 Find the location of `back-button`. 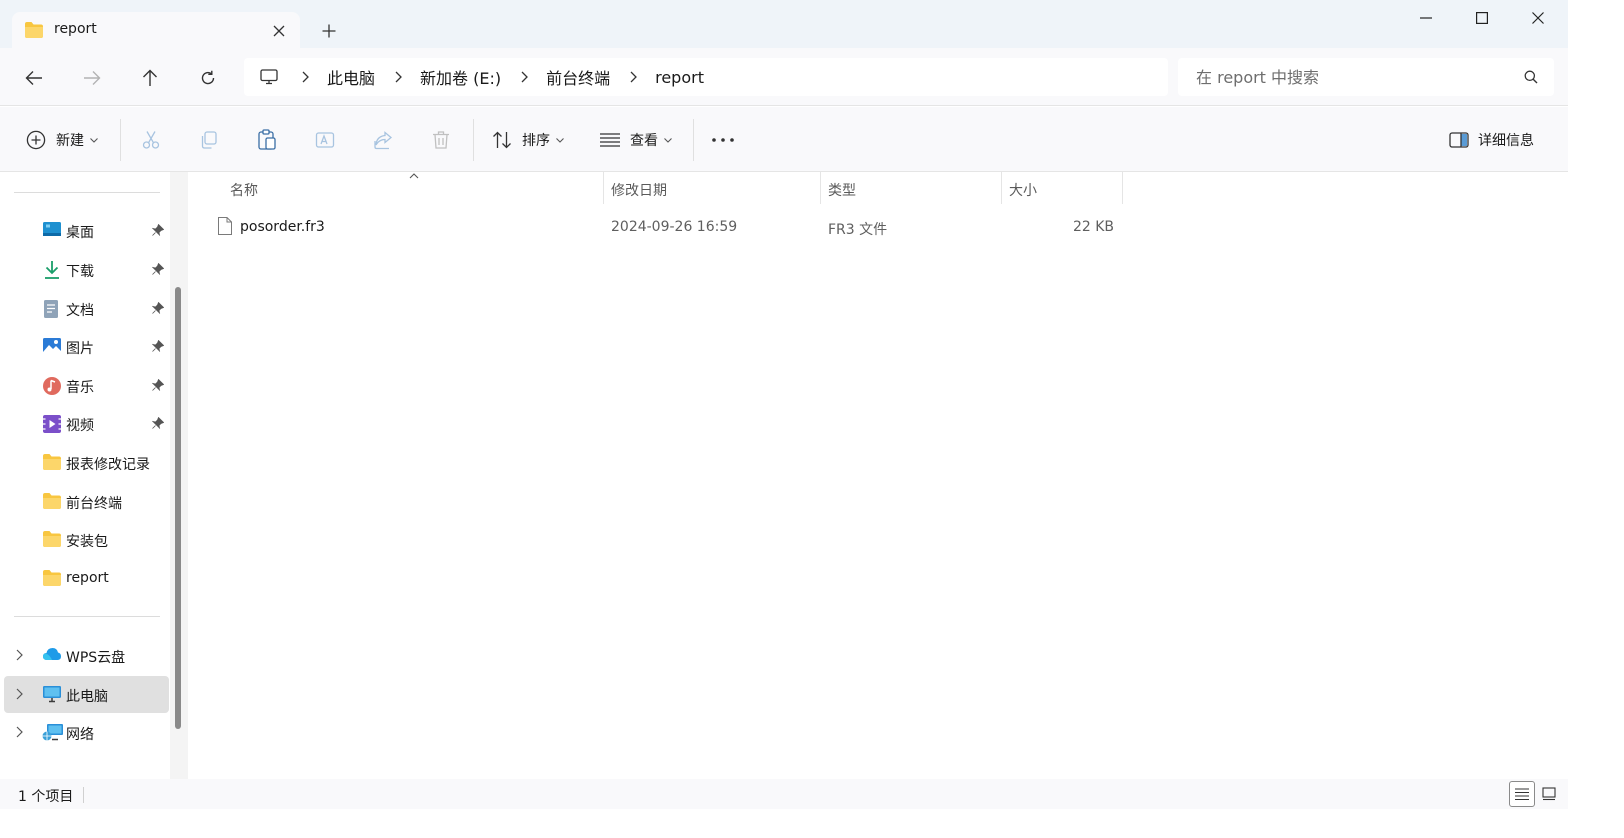

back-button is located at coordinates (34, 78).